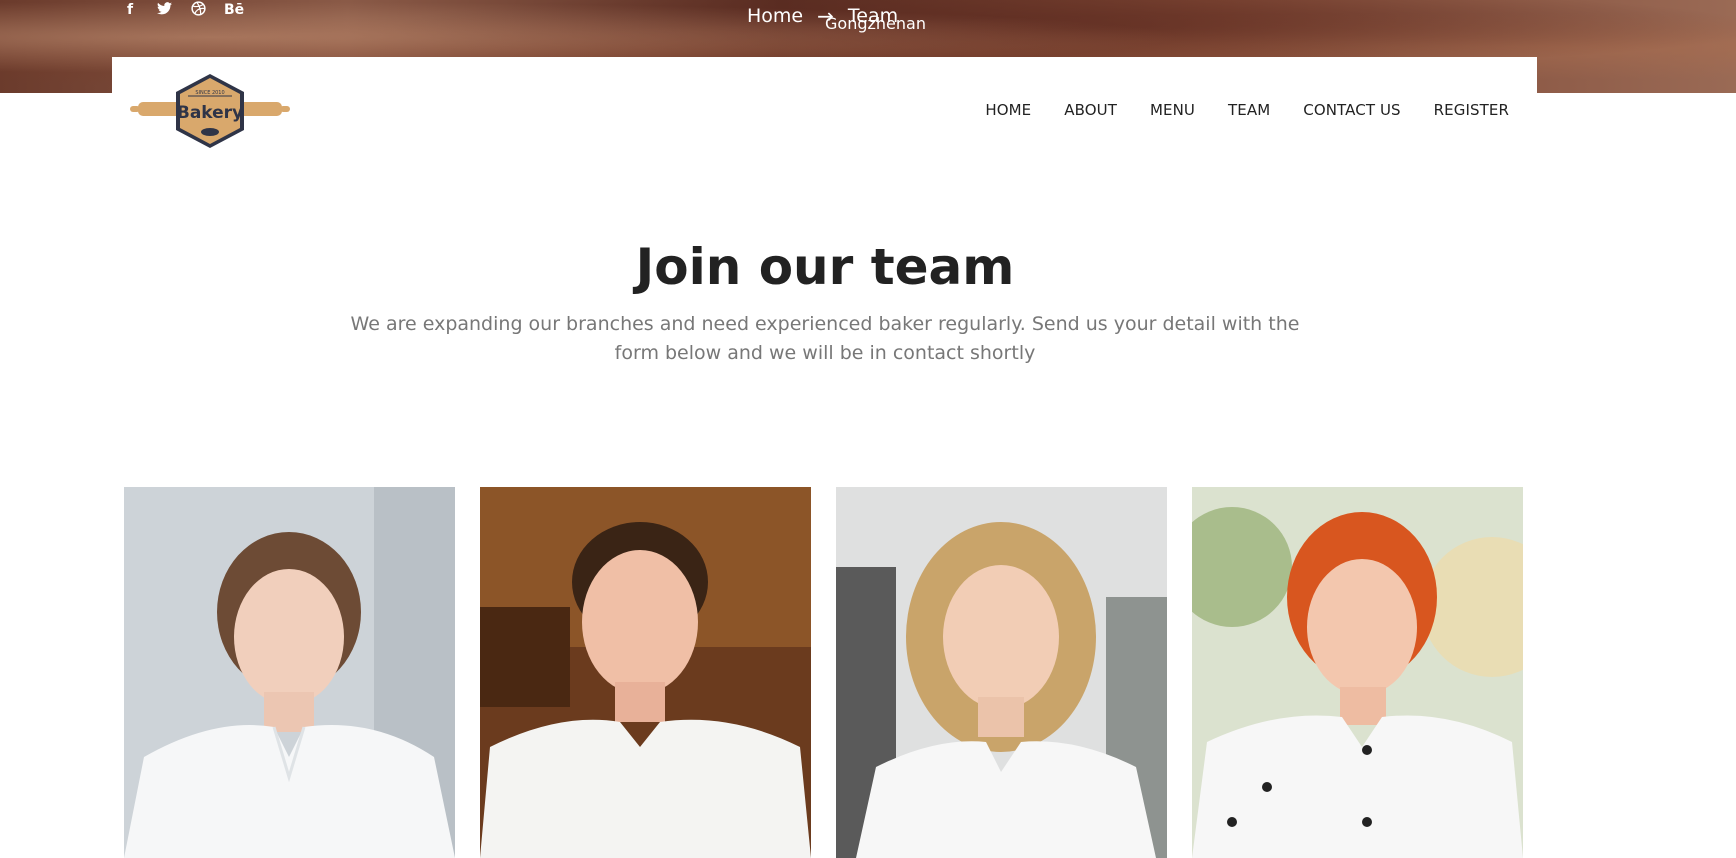 The height and width of the screenshot is (858, 1736). I want to click on nav-team: TEAM, so click(1249, 110).